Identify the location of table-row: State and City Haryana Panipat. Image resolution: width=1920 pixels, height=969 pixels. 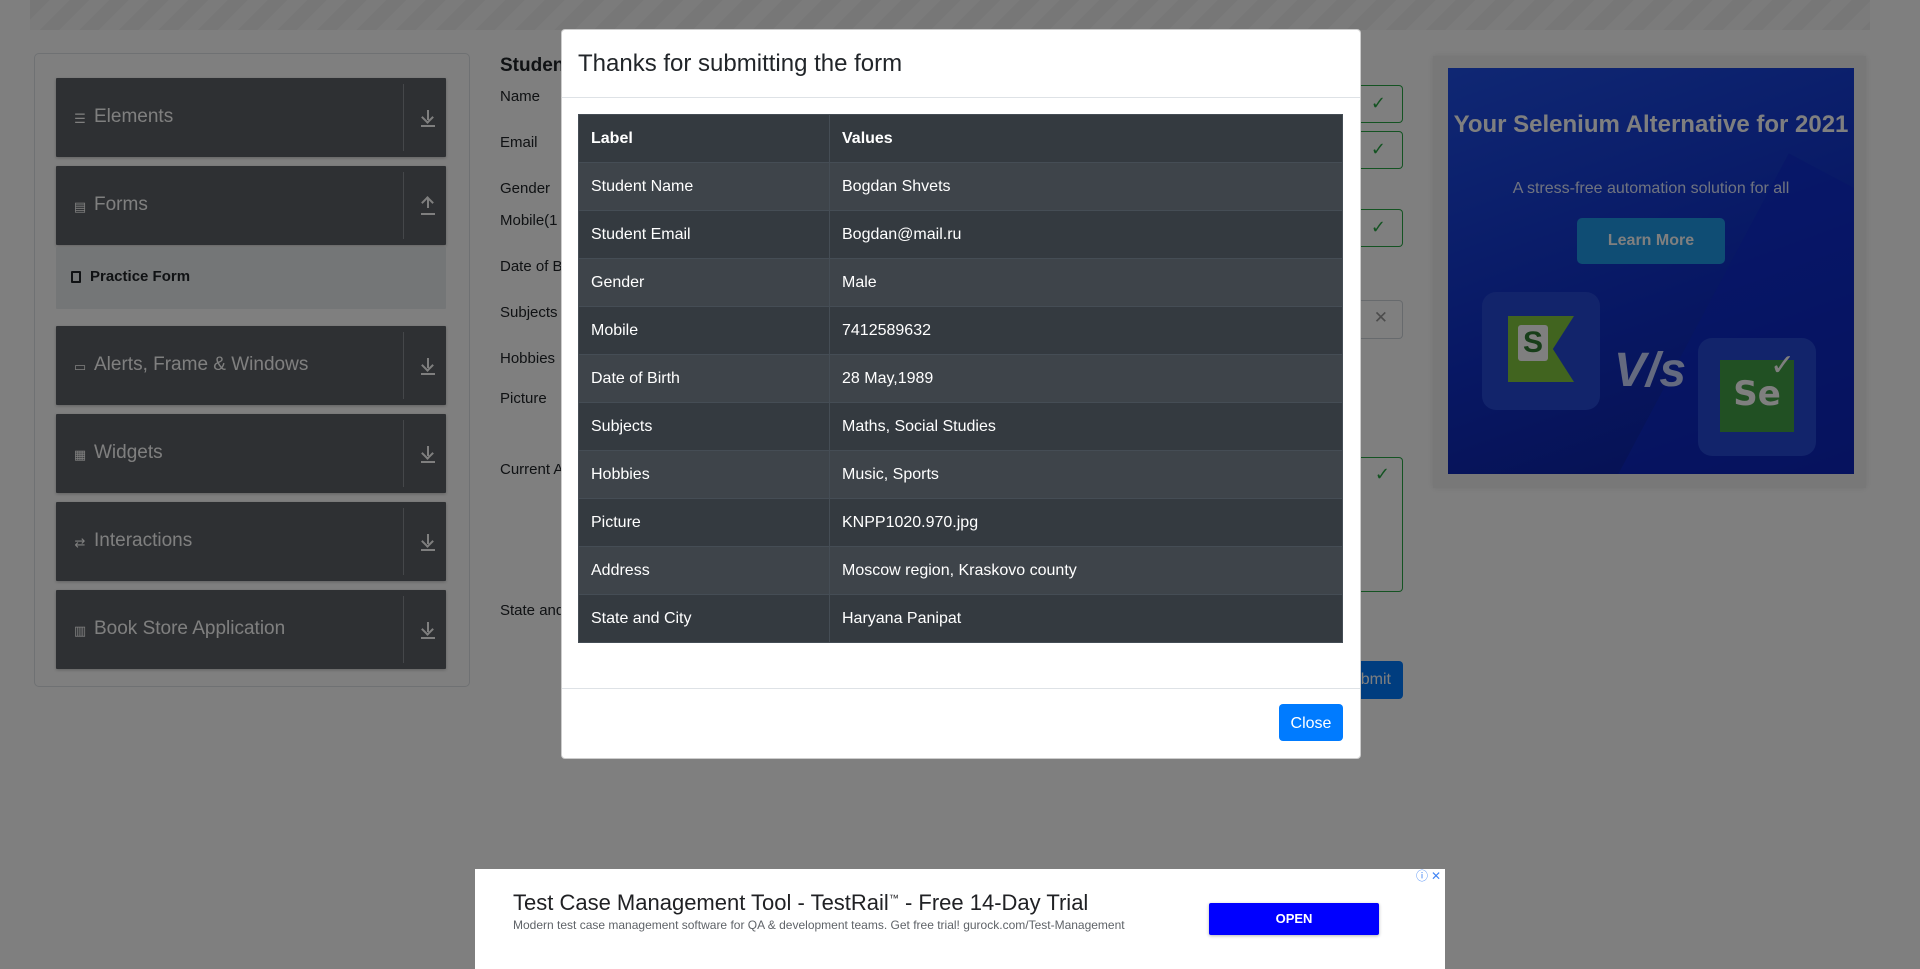
(960, 618).